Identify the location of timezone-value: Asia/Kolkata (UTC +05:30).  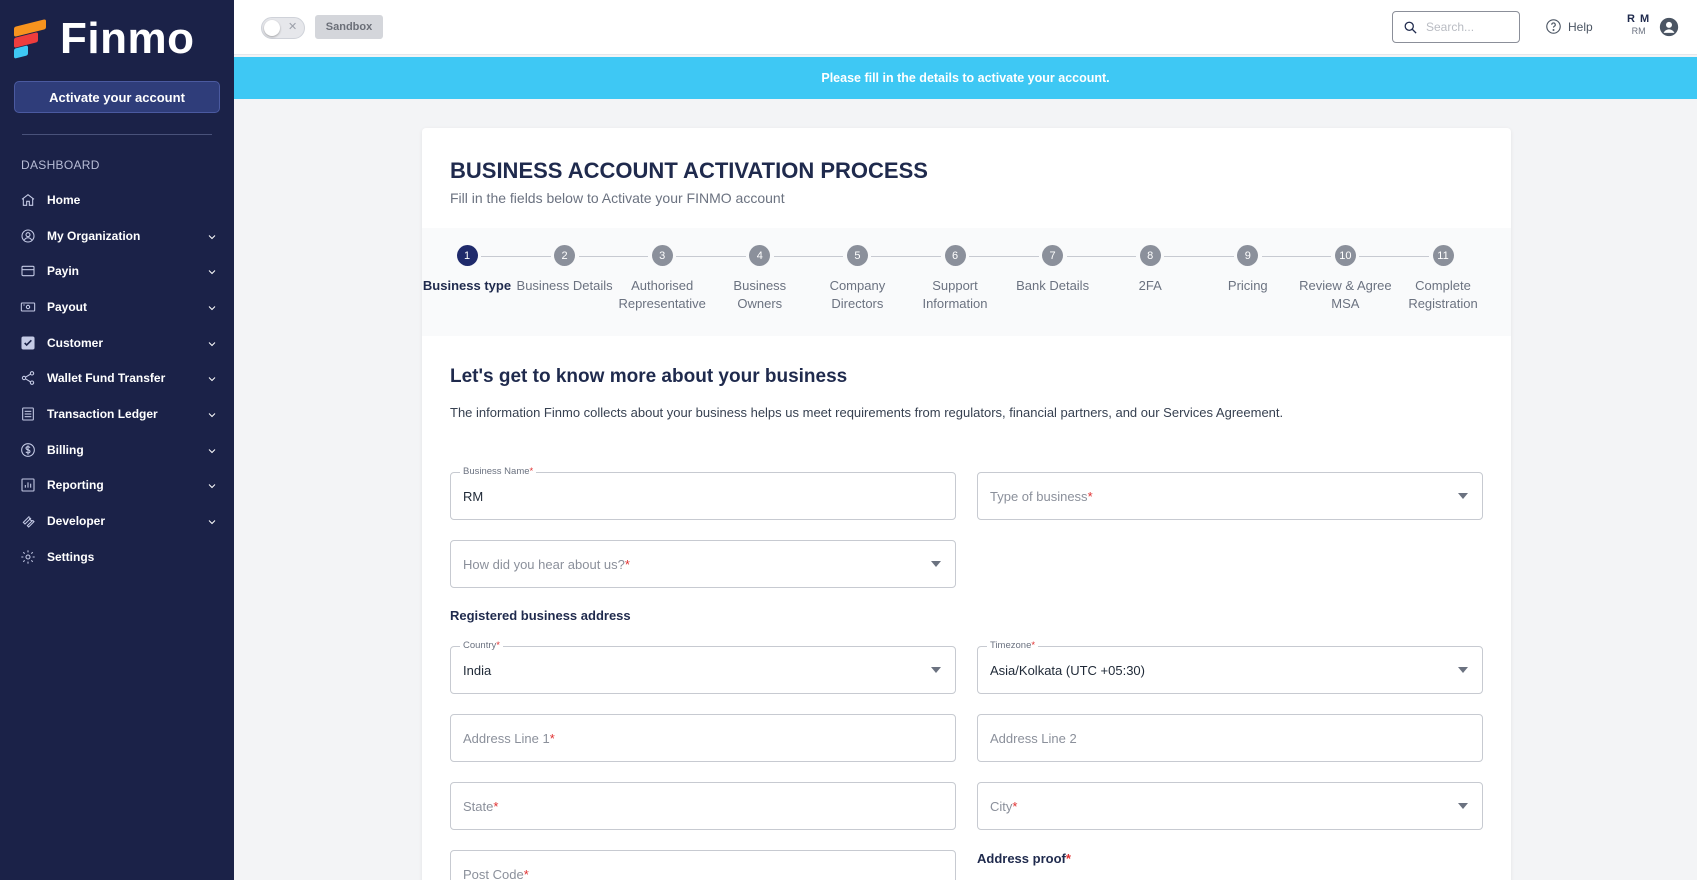
(1067, 670).